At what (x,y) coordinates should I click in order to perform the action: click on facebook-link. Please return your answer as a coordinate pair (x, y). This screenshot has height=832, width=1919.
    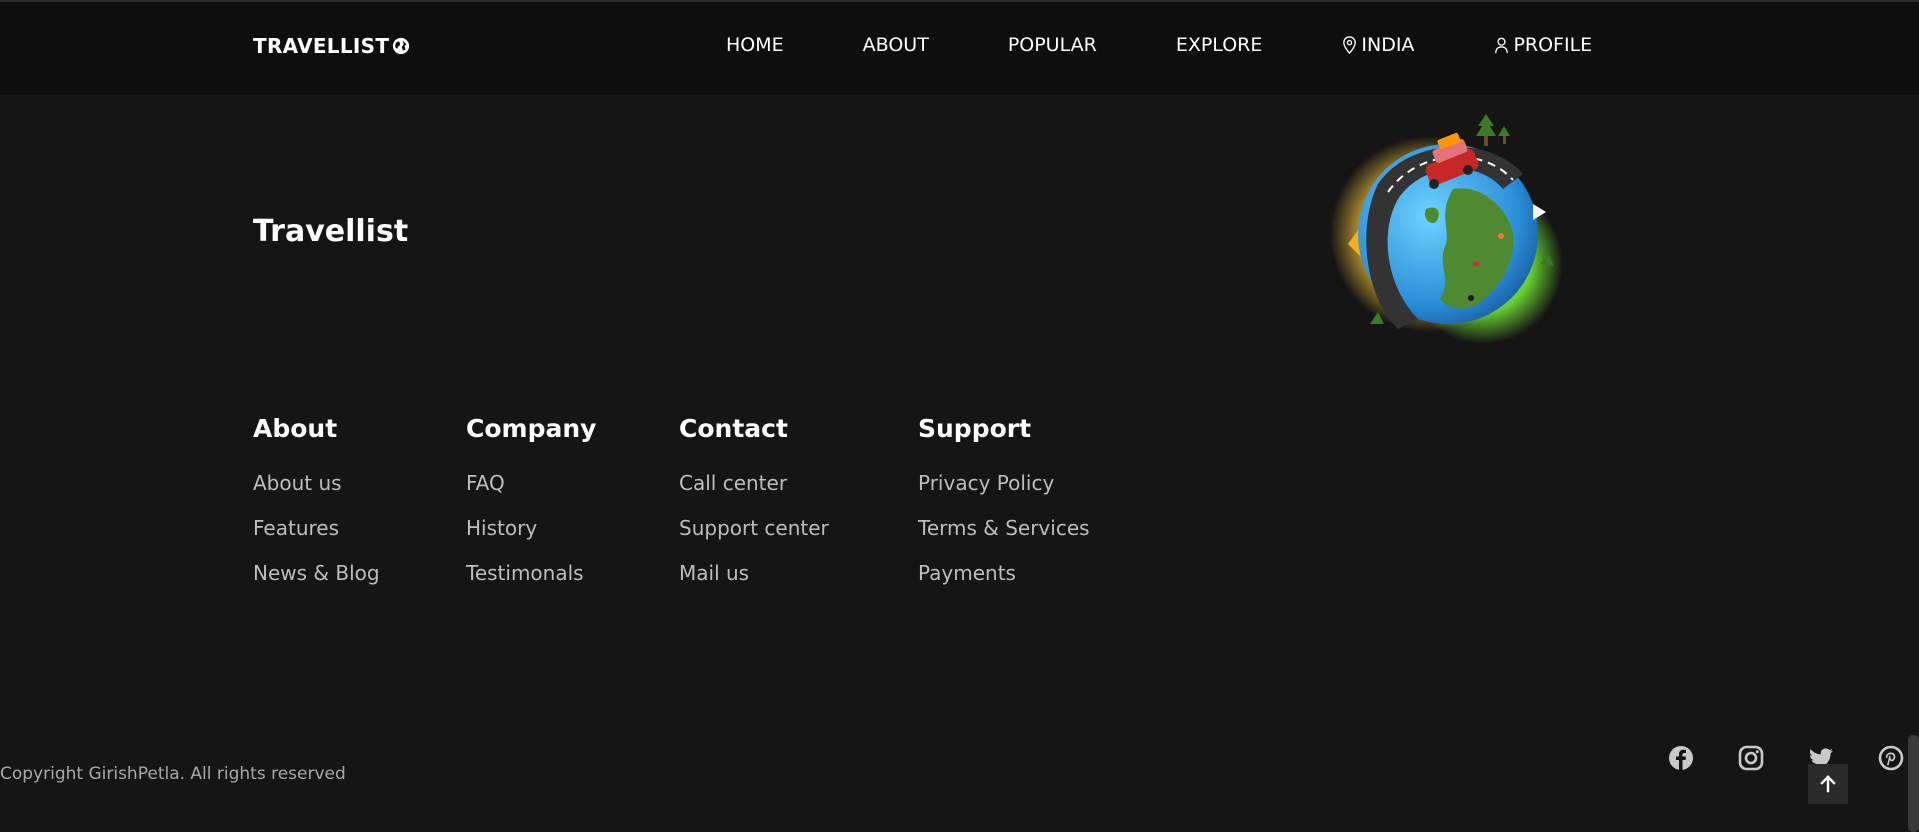
    Looking at the image, I should click on (1681, 758).